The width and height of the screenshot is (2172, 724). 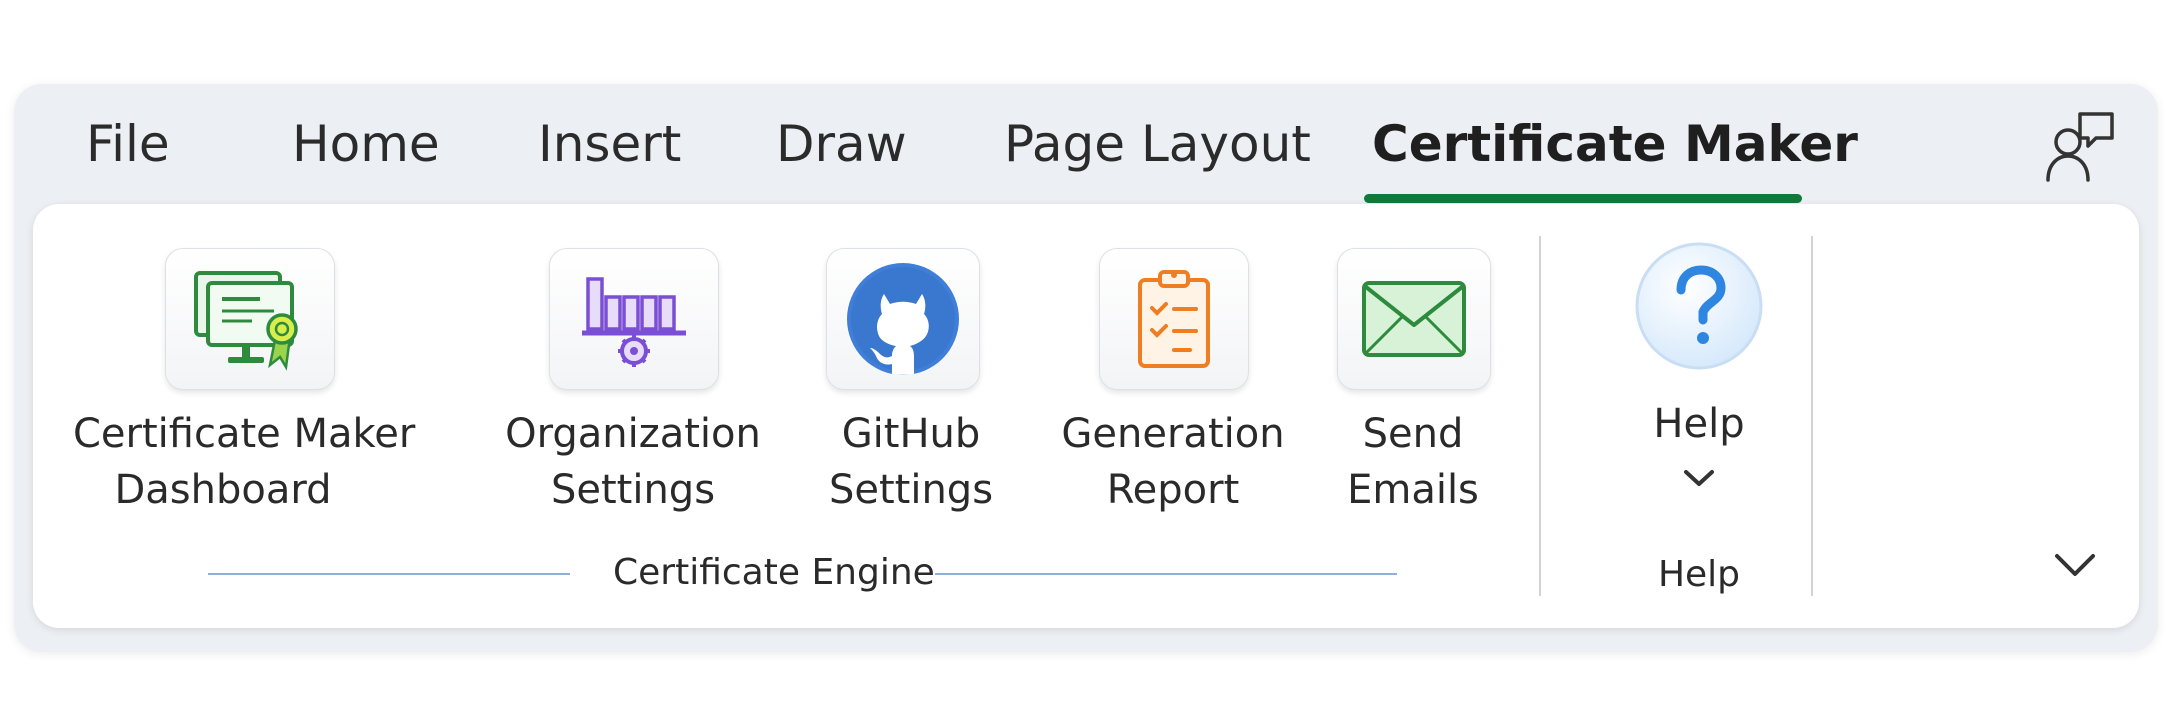 What do you see at coordinates (633, 434) in the screenshot?
I see `button-label-line1: Organization` at bounding box center [633, 434].